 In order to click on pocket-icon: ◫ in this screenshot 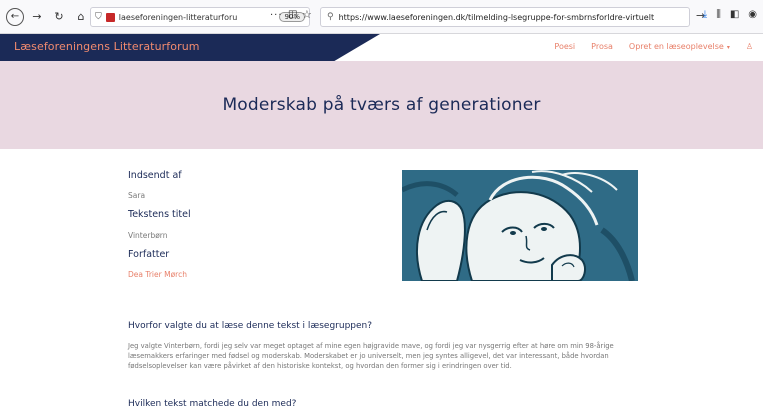, I will do `click(292, 14)`.